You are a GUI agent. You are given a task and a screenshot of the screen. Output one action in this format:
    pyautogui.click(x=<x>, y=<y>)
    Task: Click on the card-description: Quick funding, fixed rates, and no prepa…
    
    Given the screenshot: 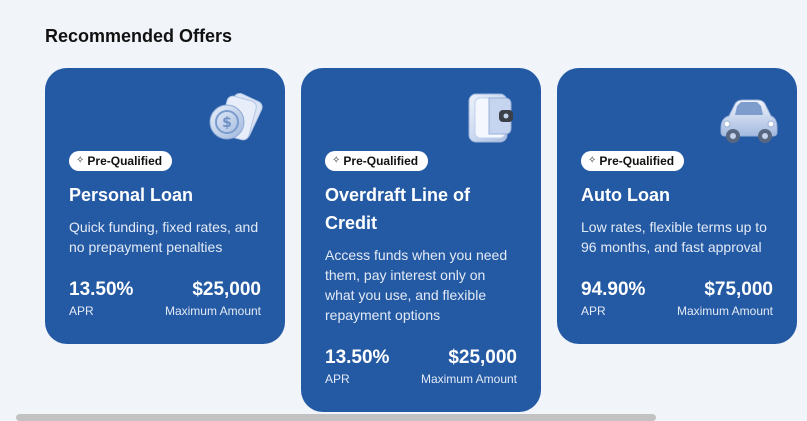 What is the action you would take?
    pyautogui.click(x=164, y=237)
    